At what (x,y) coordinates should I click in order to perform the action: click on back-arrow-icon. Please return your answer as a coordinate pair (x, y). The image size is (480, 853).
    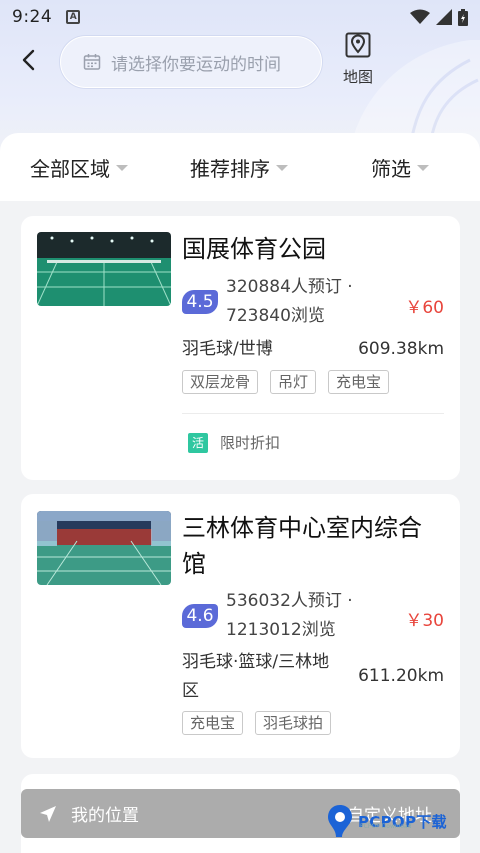
    Looking at the image, I should click on (28, 60).